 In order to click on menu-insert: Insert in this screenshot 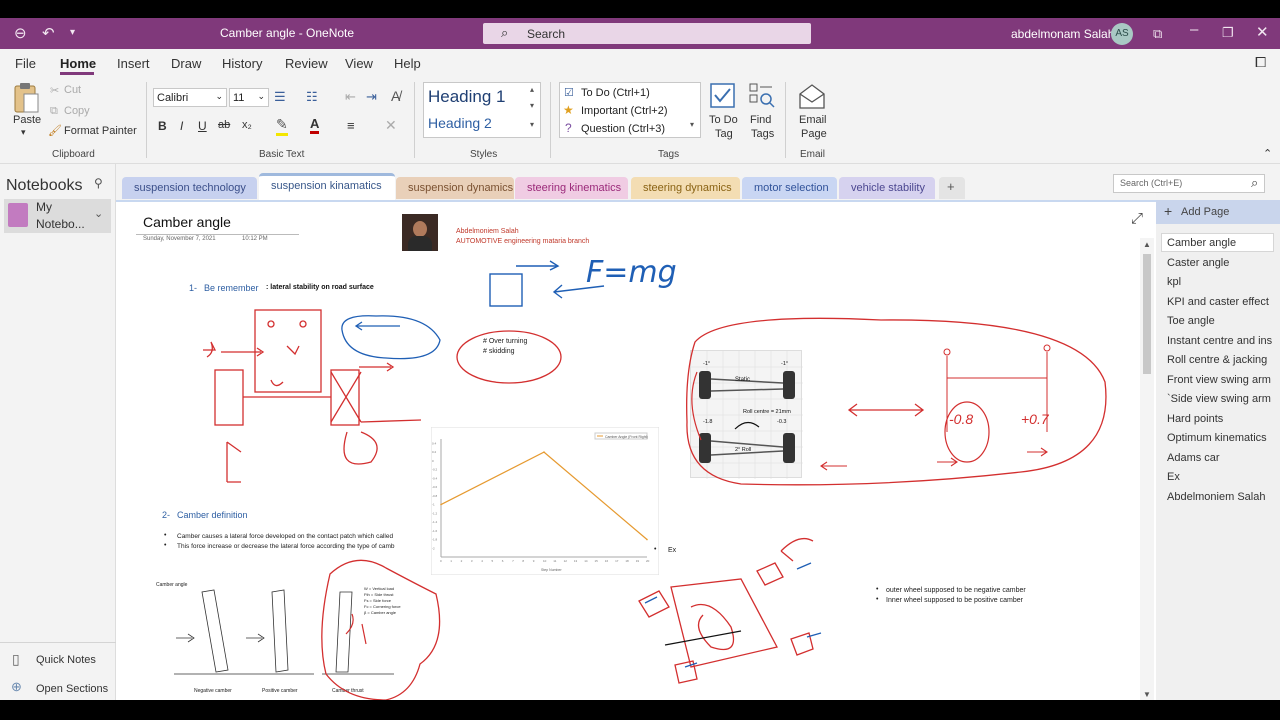, I will do `click(133, 63)`.